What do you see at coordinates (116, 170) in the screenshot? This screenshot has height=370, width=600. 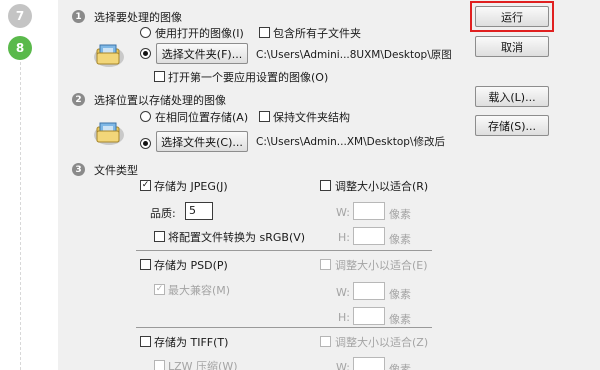 I see `section-3-title: 文件类型` at bounding box center [116, 170].